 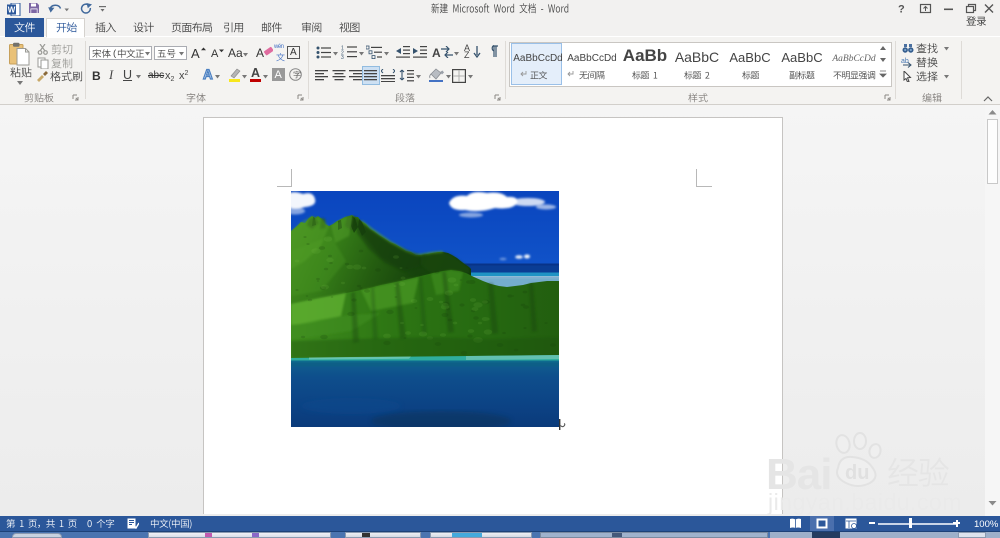 What do you see at coordinates (905, 61) in the screenshot?
I see `svg-text: ab` at bounding box center [905, 61].